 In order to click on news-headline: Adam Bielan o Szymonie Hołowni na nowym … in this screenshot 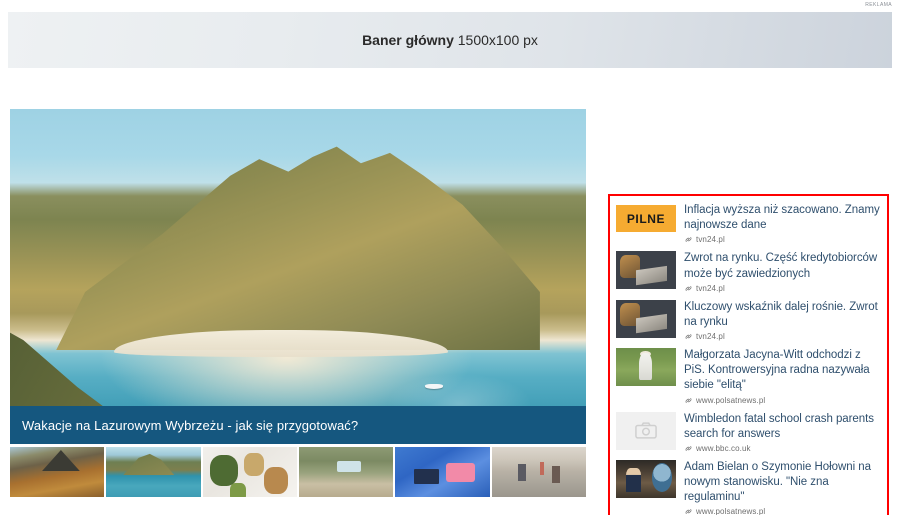, I will do `click(782, 483)`.